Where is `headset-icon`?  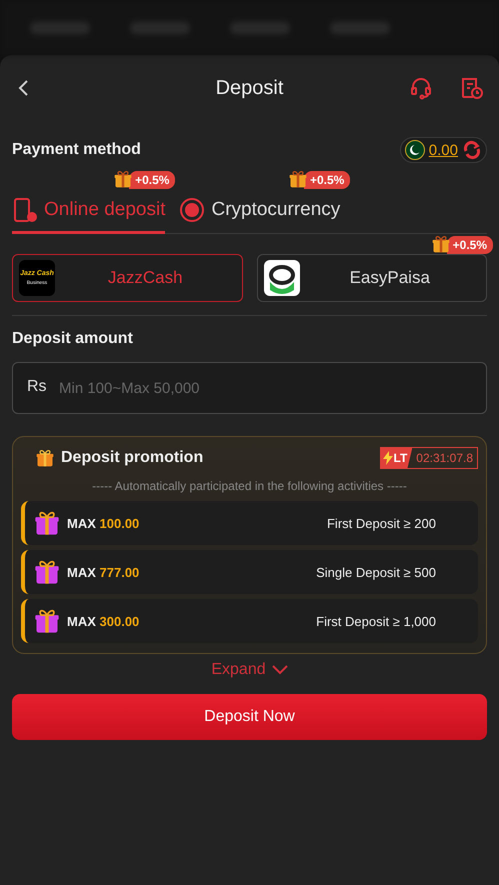 headset-icon is located at coordinates (421, 88).